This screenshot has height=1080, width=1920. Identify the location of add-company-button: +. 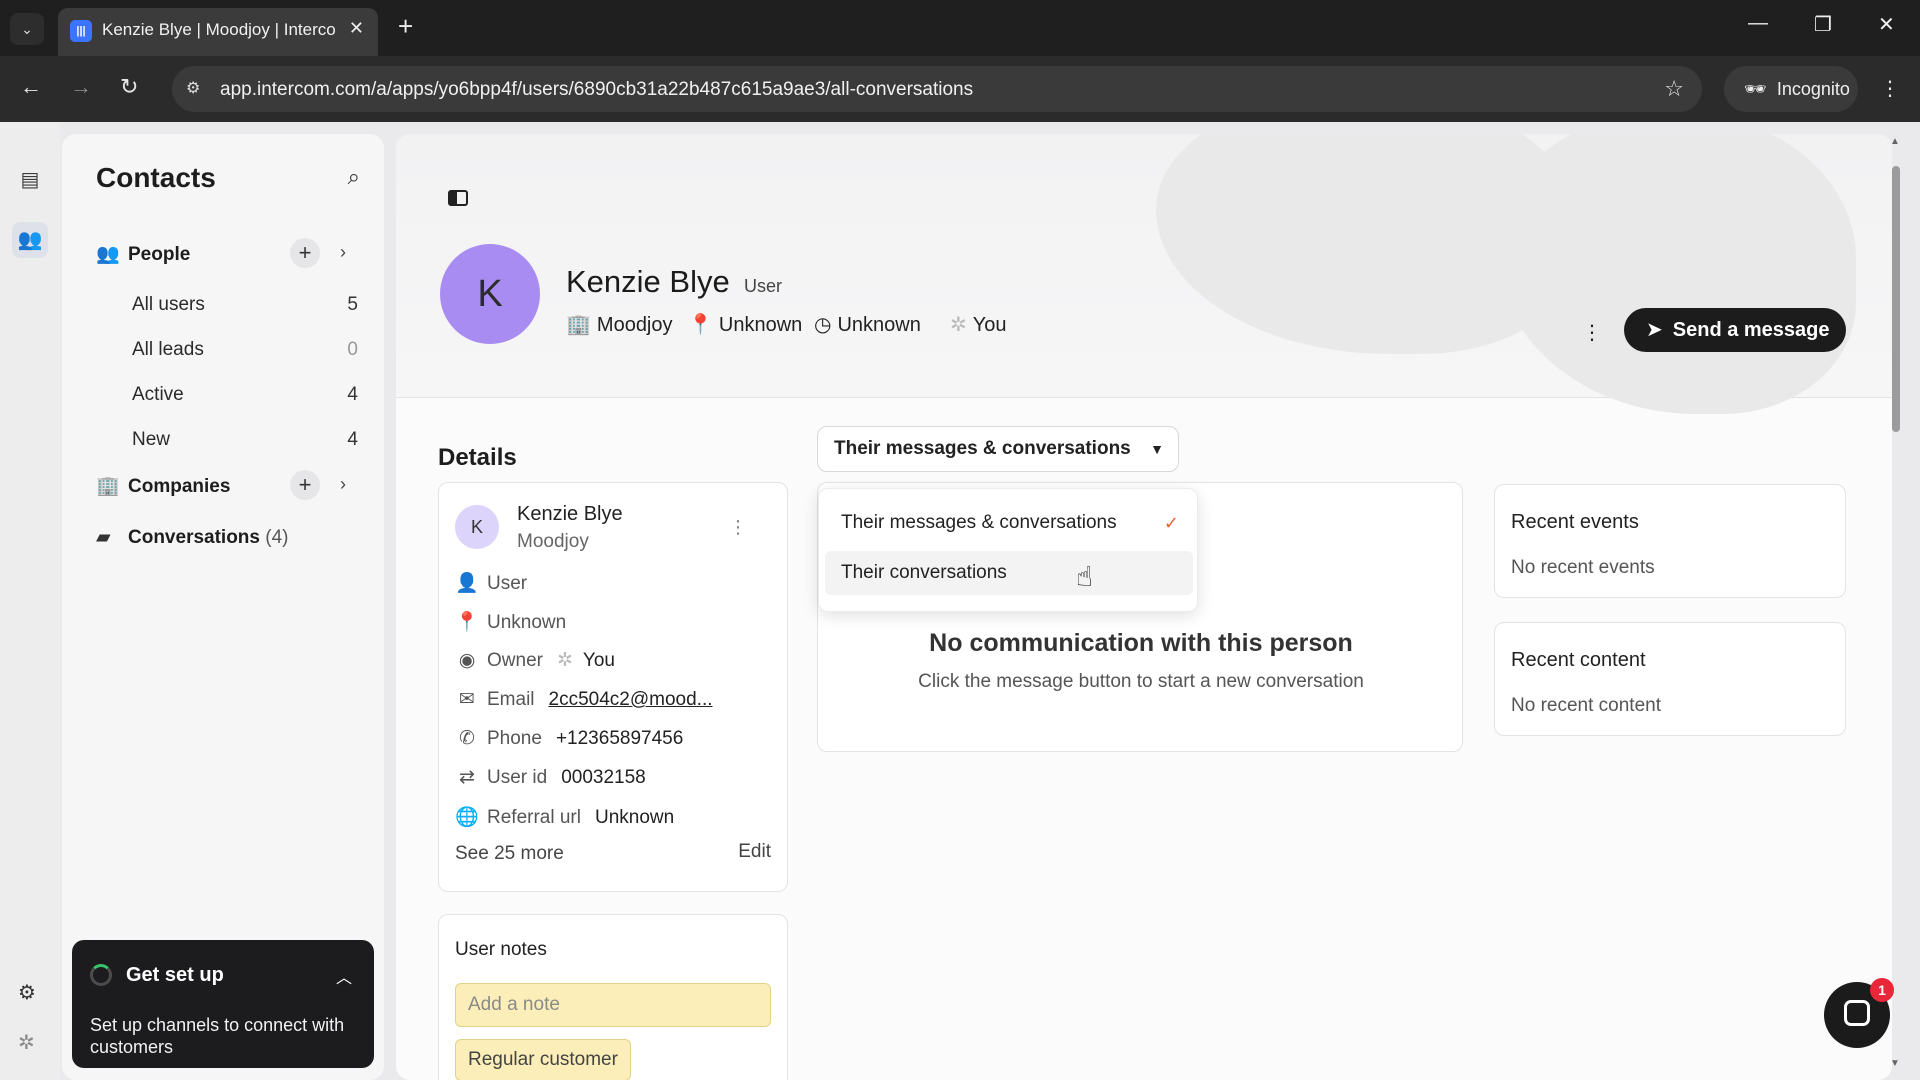
(305, 485).